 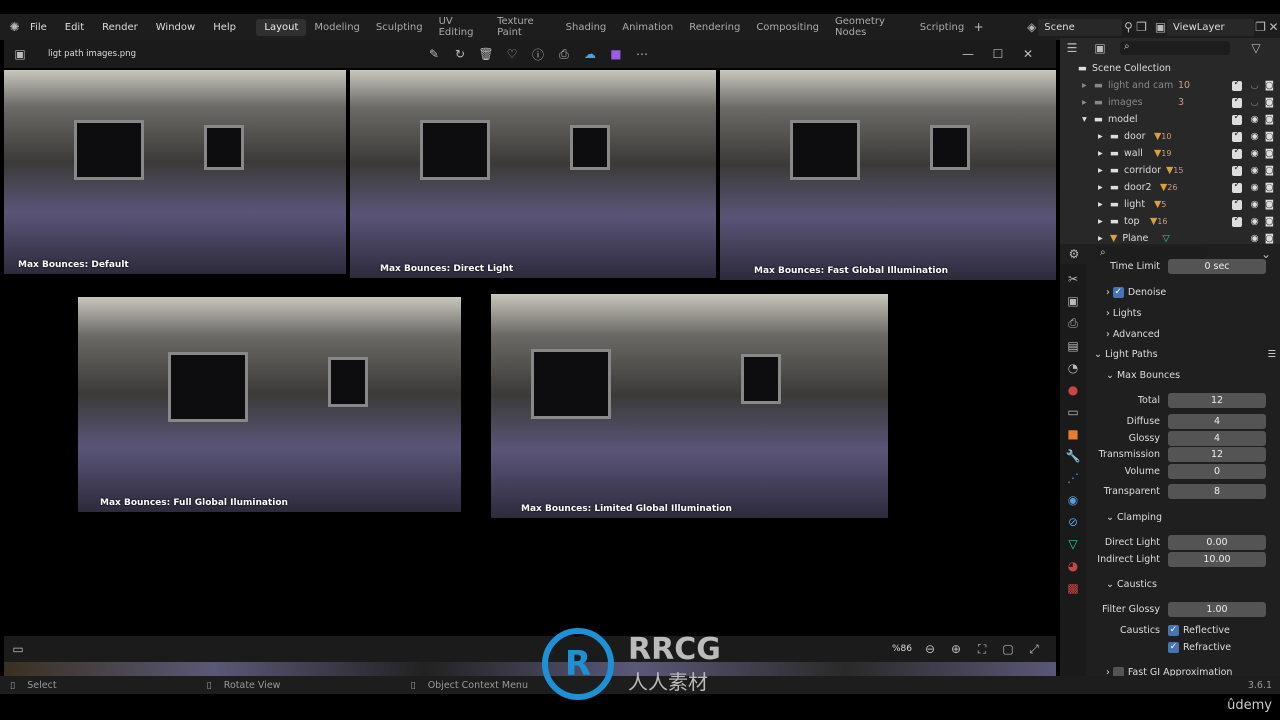 I want to click on indirect-light-field: 10.00, so click(x=1217, y=559).